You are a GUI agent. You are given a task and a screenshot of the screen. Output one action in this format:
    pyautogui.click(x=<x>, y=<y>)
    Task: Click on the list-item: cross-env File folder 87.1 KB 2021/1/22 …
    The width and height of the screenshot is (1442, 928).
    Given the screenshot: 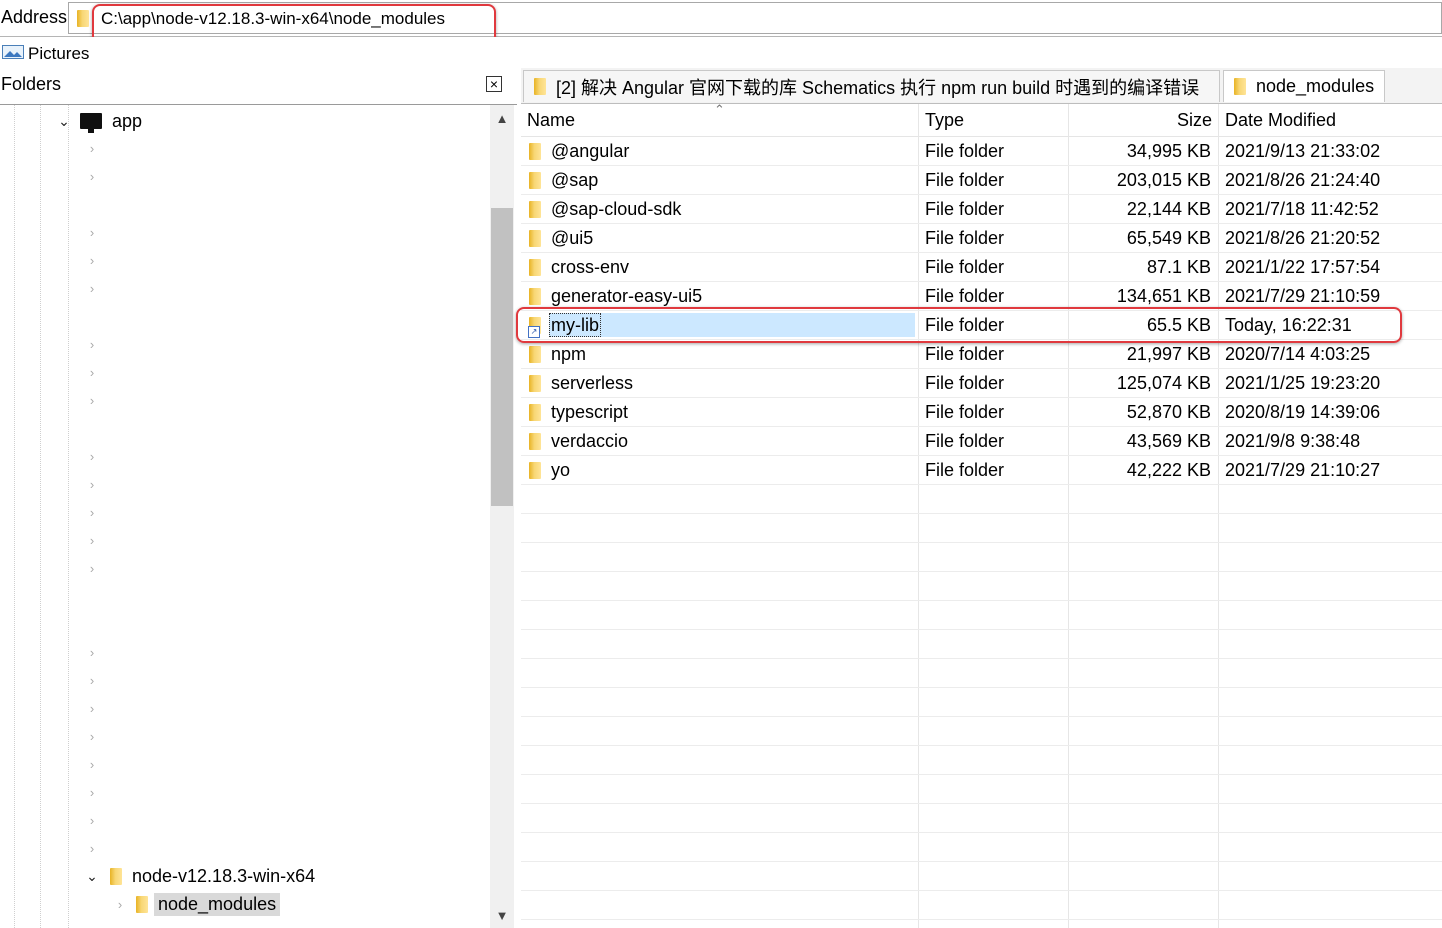 What is the action you would take?
    pyautogui.click(x=981, y=267)
    